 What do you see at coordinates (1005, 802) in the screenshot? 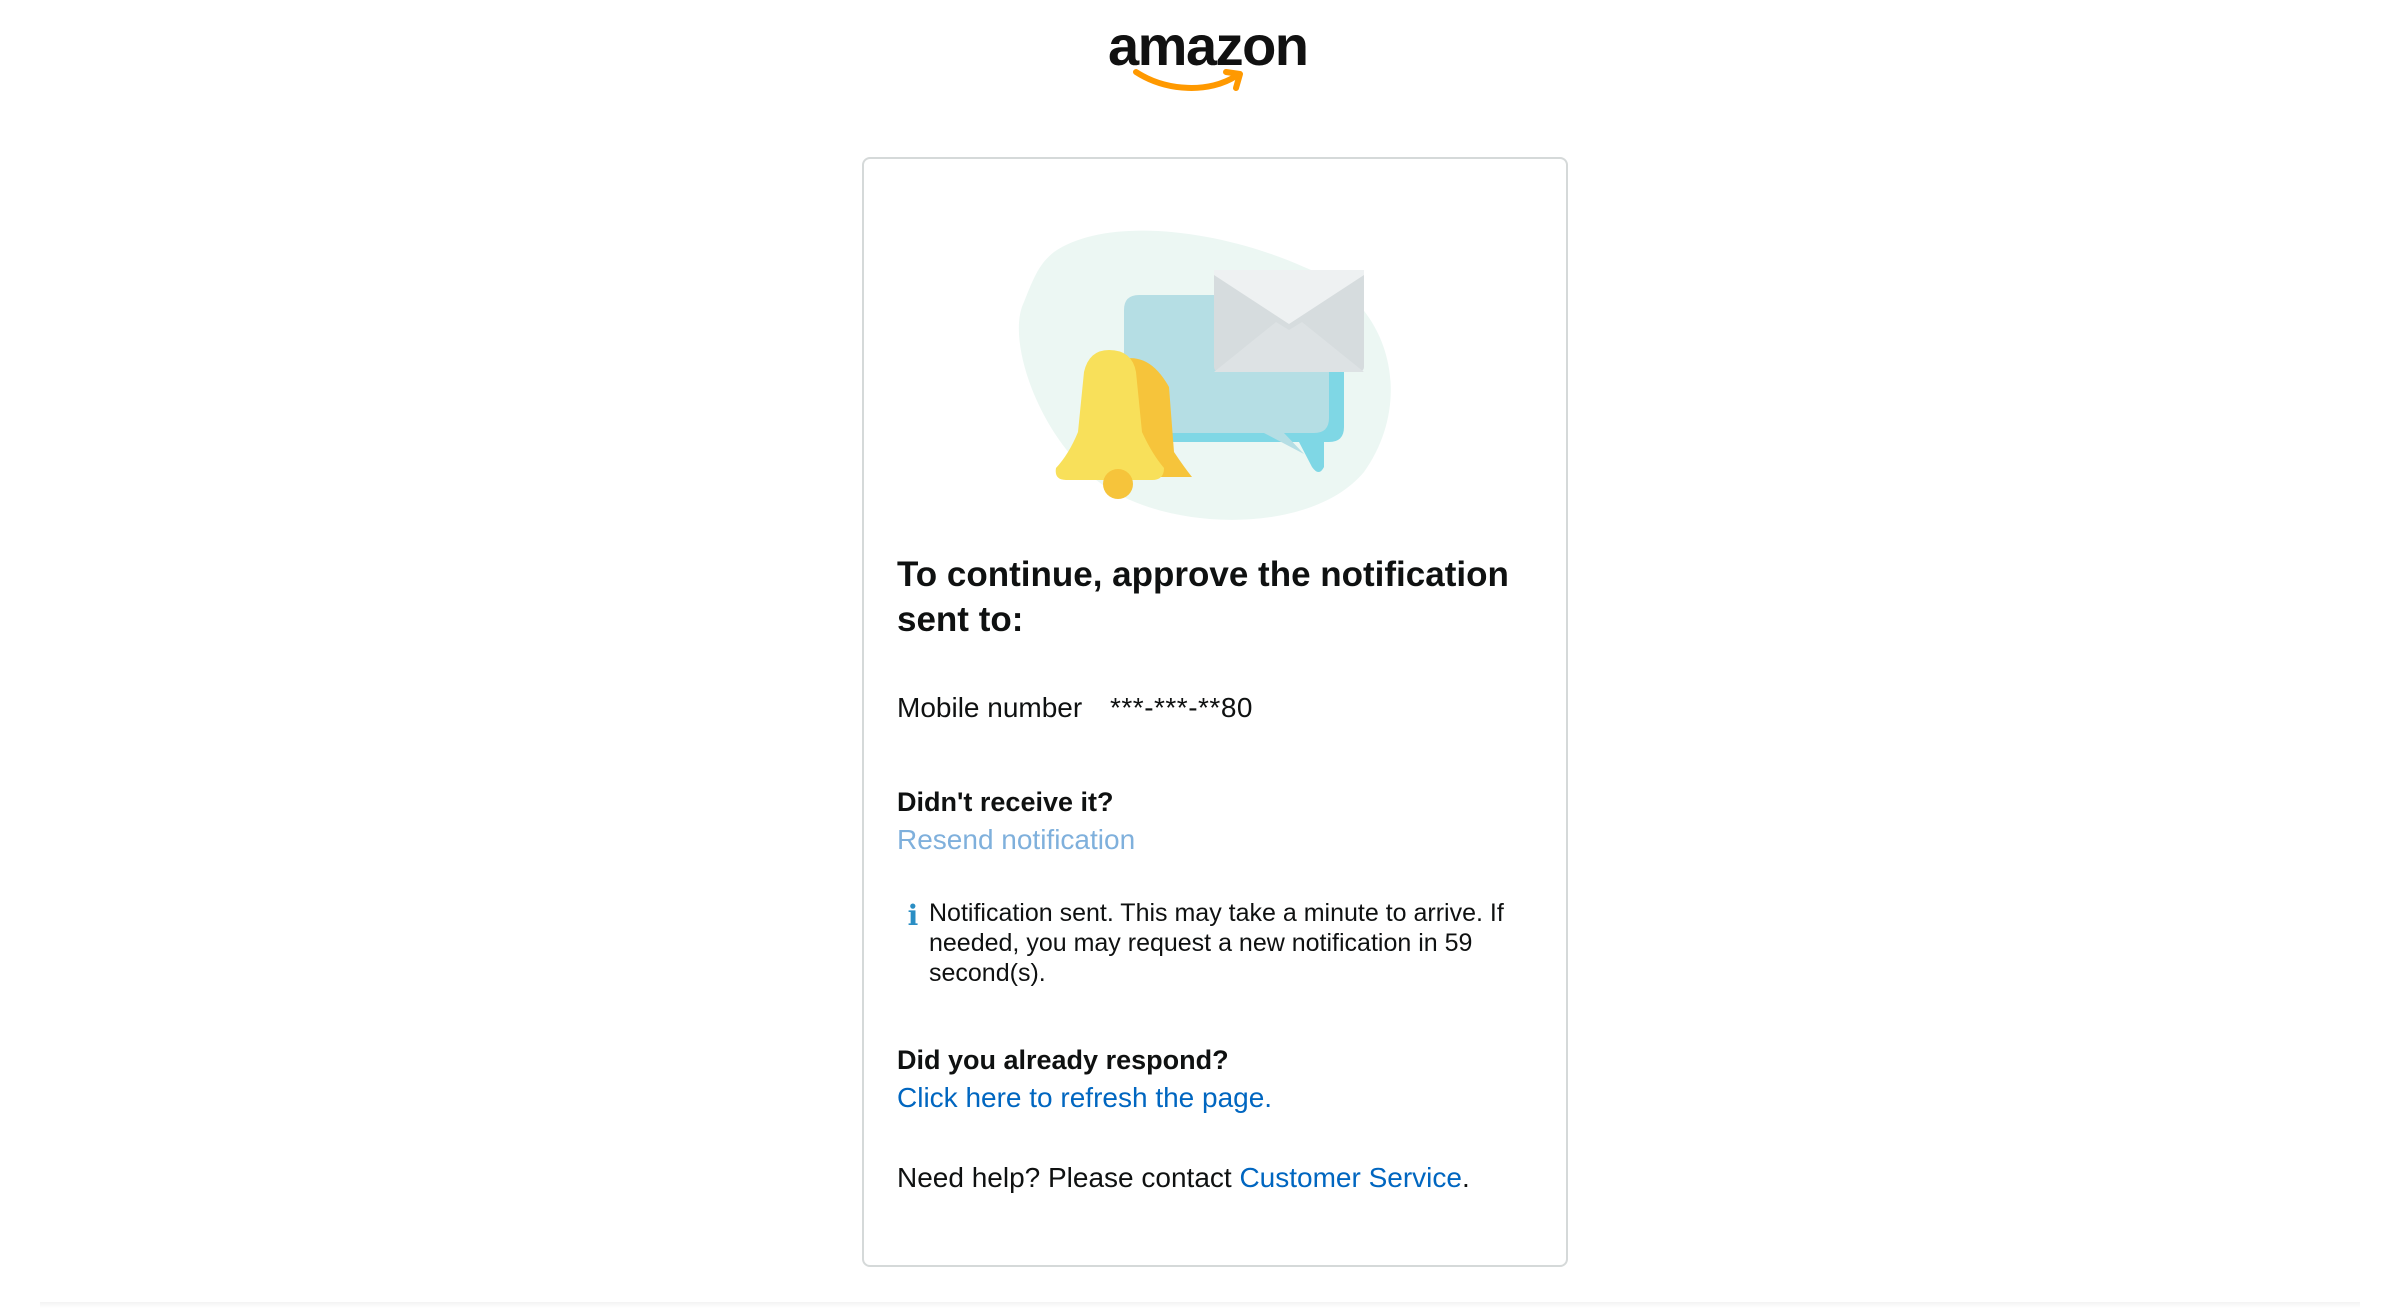
I see `resend-title: Didn't receive it?` at bounding box center [1005, 802].